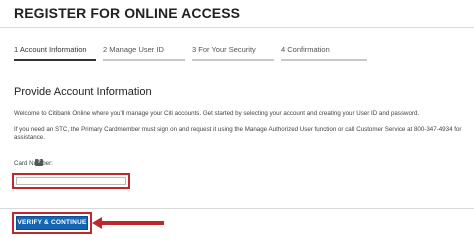 Image resolution: width=474 pixels, height=244 pixels. What do you see at coordinates (144, 52) in the screenshot?
I see `step-manage-user-id: 2 Manage User ID` at bounding box center [144, 52].